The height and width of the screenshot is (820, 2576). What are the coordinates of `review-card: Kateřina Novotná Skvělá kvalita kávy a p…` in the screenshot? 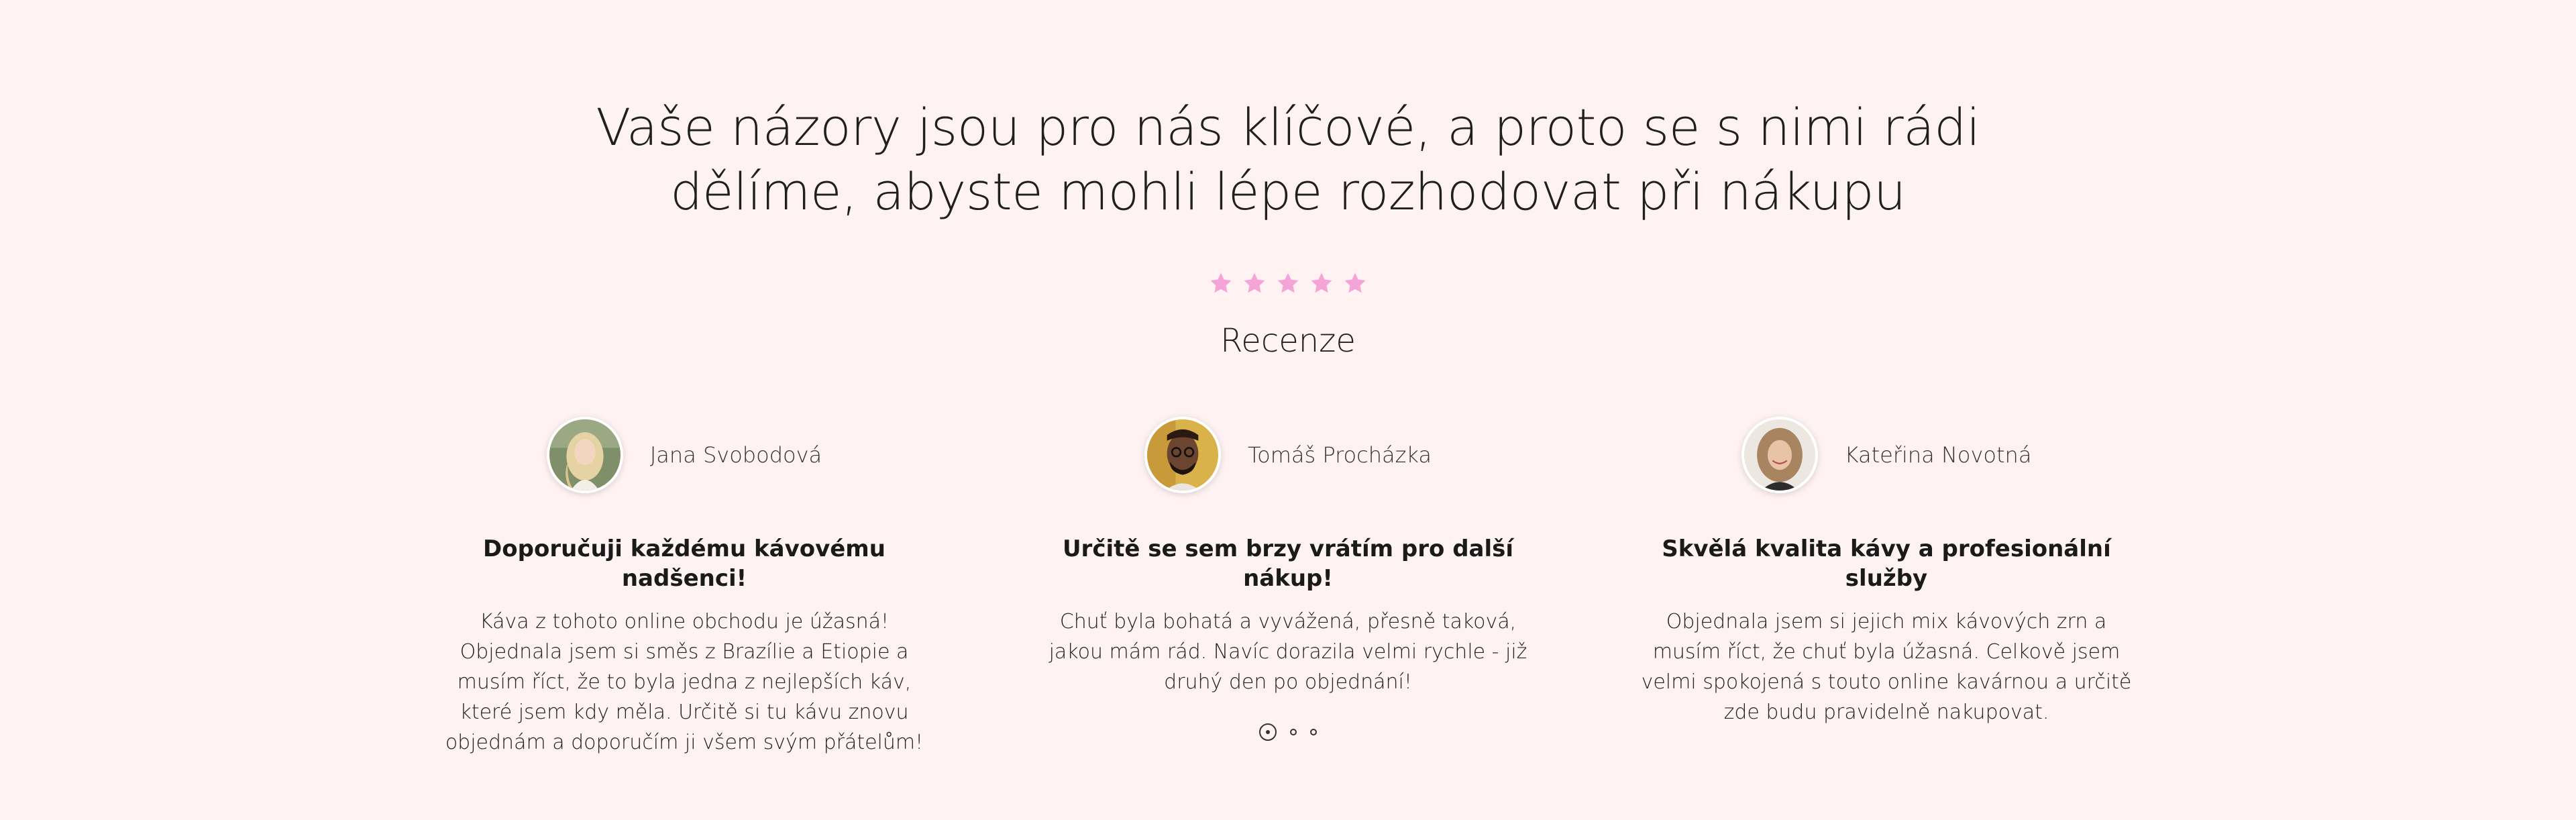 It's located at (1886, 571).